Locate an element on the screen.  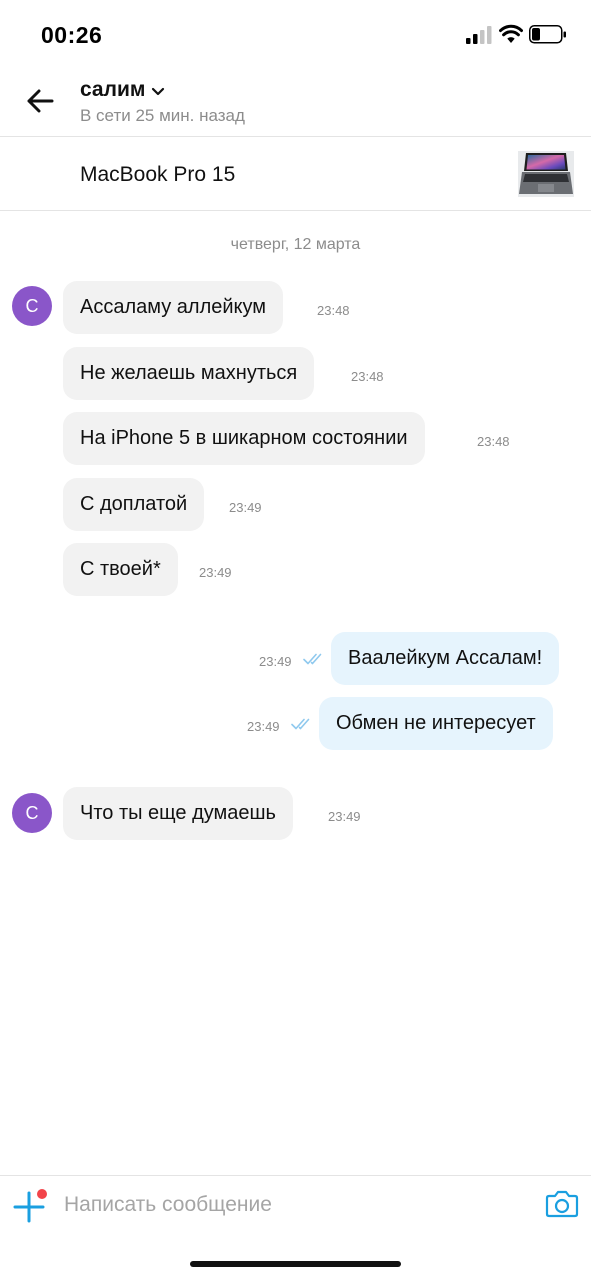
add-attachment-button is located at coordinates (30, 1207).